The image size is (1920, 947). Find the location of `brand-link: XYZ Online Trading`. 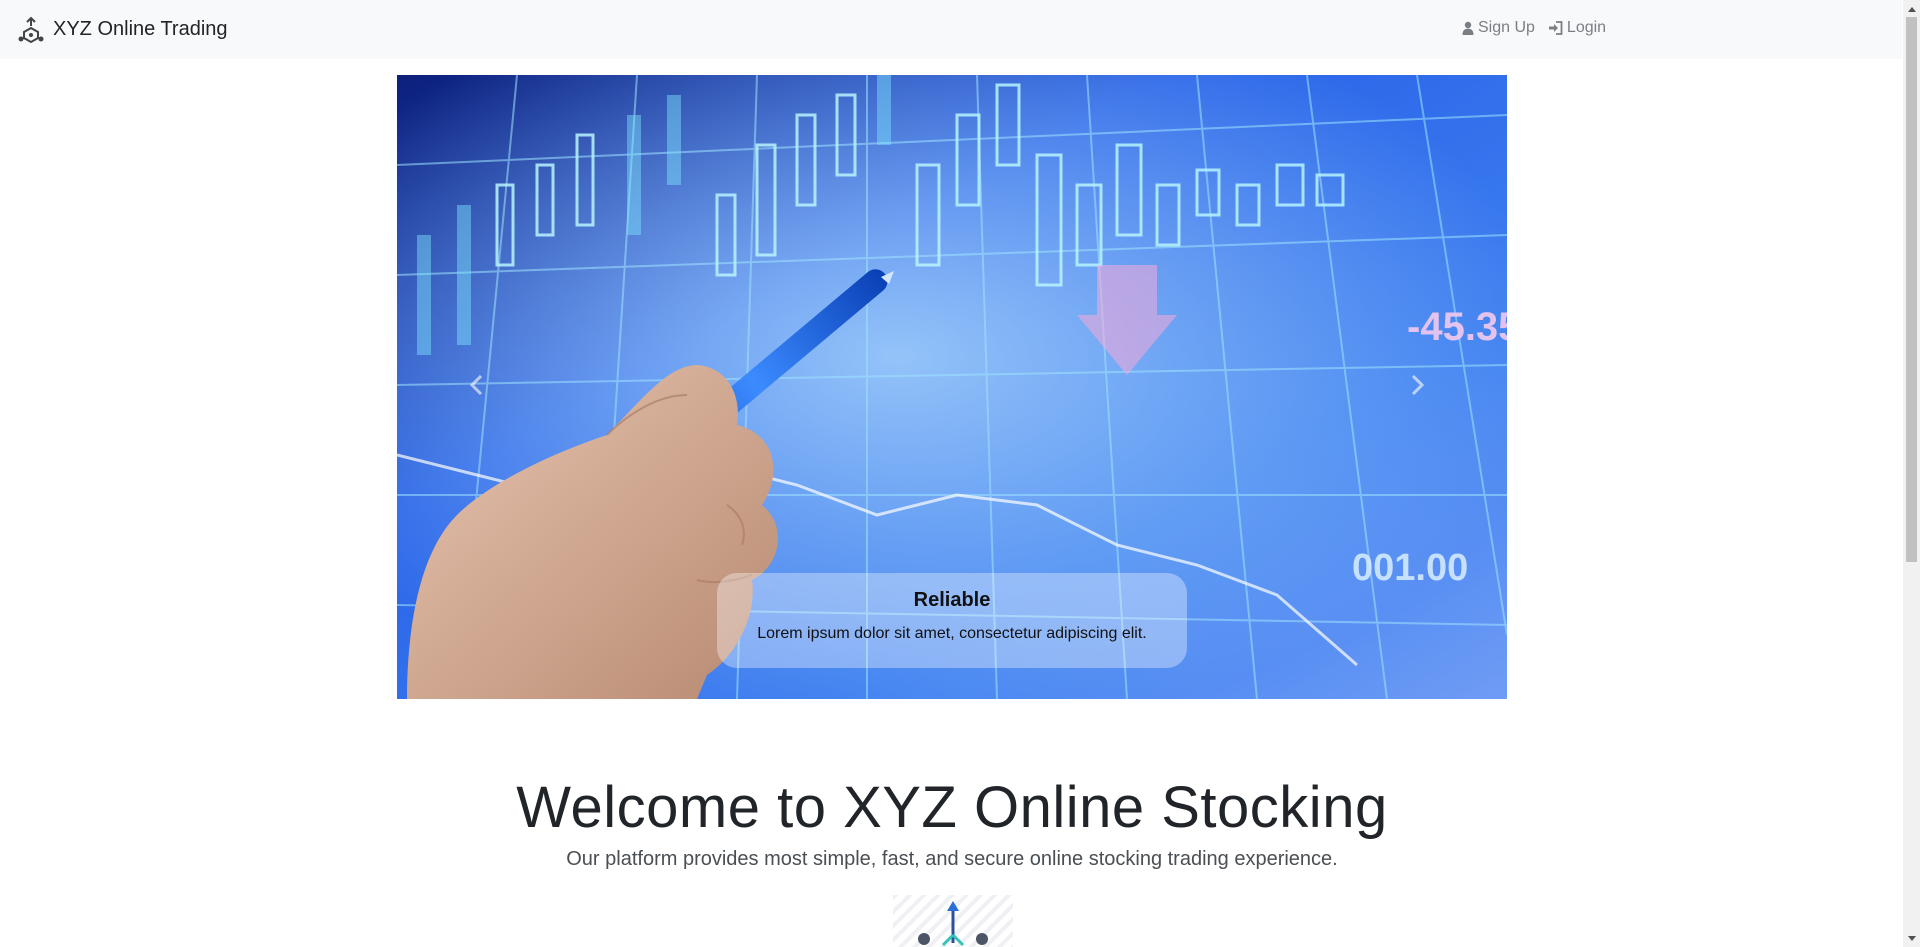

brand-link: XYZ Online Trading is located at coordinates (122, 29).